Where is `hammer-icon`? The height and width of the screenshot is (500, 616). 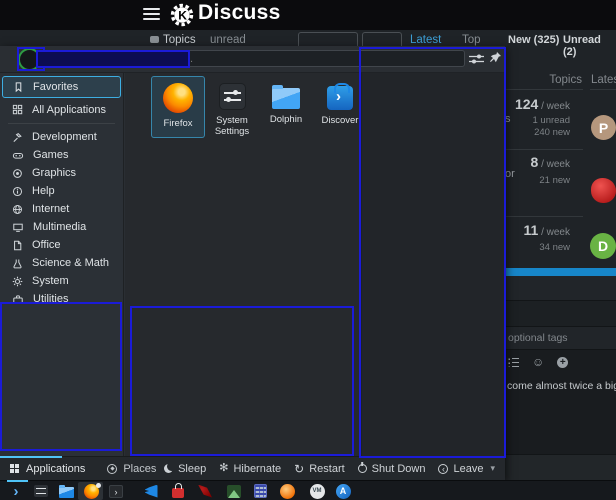 hammer-icon is located at coordinates (17, 137).